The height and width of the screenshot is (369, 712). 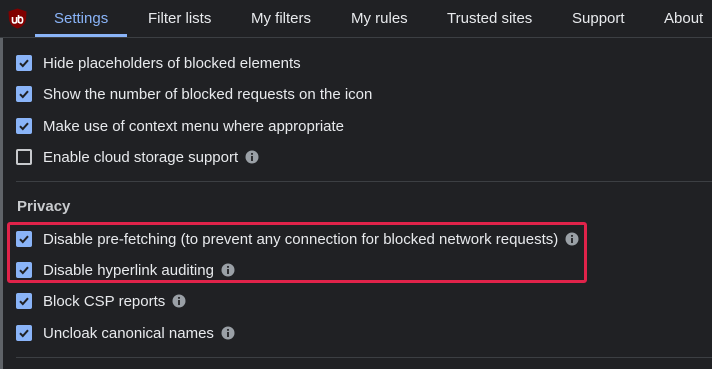 I want to click on tab-filter-lists: Filter lists, so click(x=179, y=18).